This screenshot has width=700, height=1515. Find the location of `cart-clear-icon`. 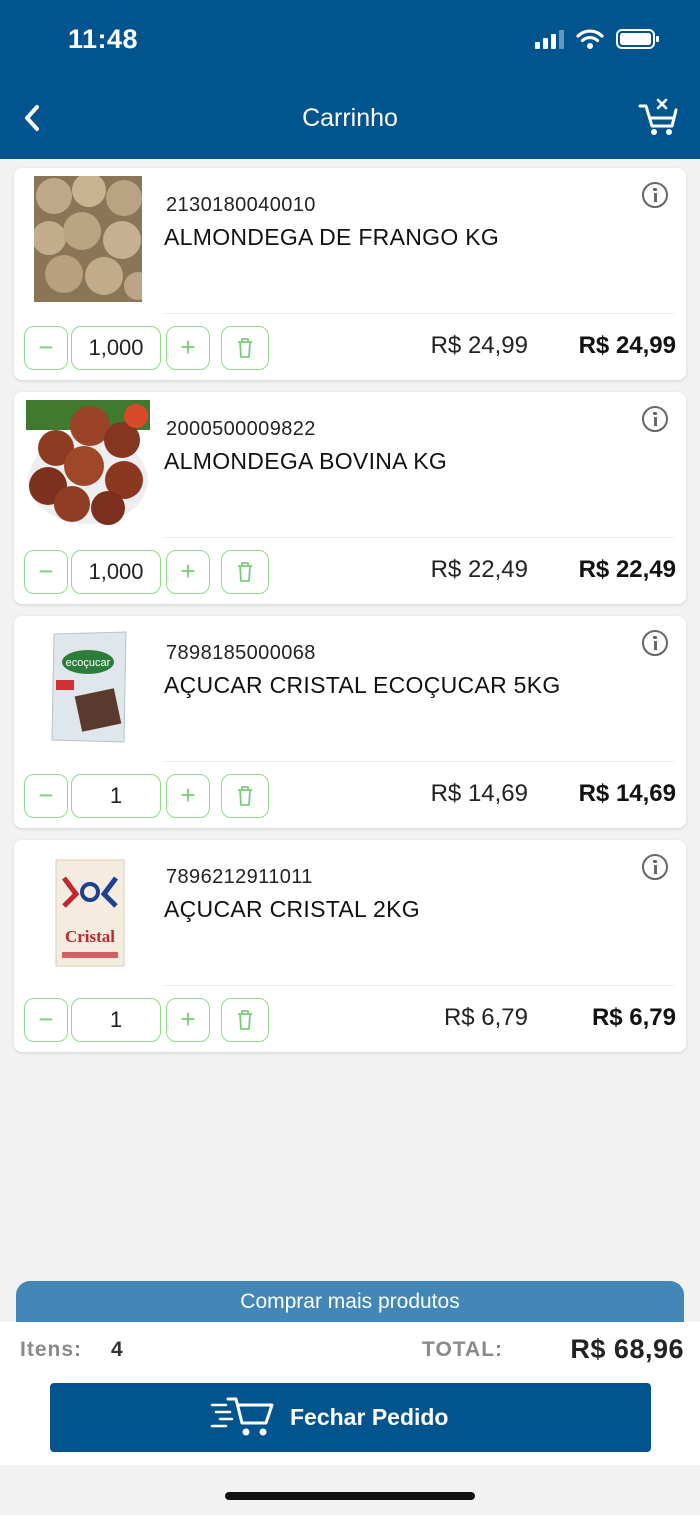

cart-clear-icon is located at coordinates (658, 116).